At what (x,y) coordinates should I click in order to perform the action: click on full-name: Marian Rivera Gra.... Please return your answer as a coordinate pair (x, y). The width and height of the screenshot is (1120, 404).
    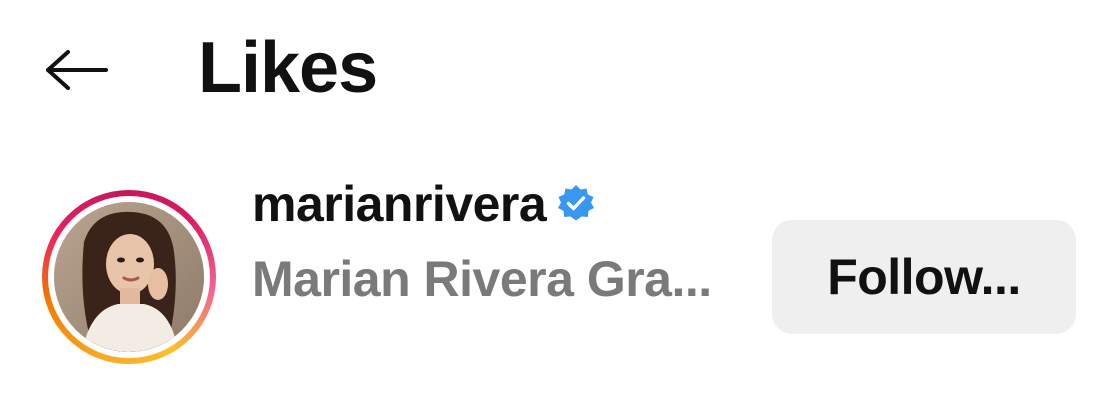
    Looking at the image, I should click on (482, 279).